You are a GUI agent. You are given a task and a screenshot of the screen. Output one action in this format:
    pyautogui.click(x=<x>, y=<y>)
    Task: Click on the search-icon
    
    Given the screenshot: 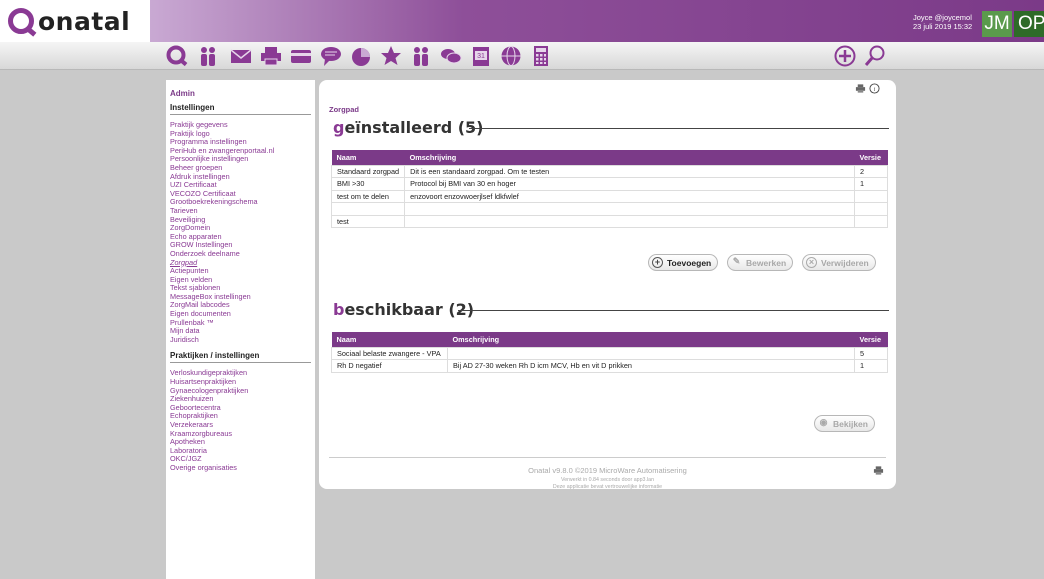 What is the action you would take?
    pyautogui.click(x=875, y=56)
    